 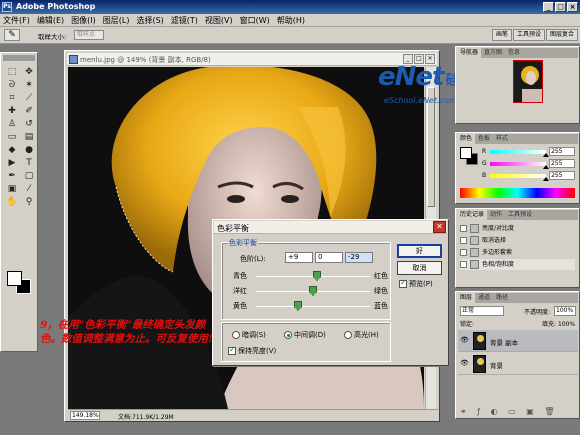 I want to click on b-value: 255, so click(x=562, y=175).